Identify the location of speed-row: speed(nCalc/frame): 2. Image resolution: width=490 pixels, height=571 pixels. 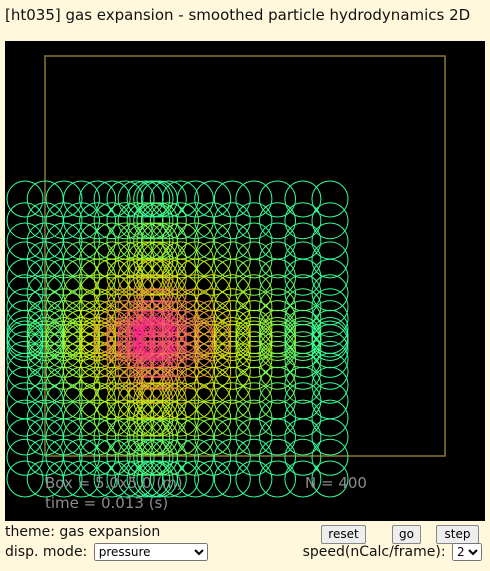
(392, 552).